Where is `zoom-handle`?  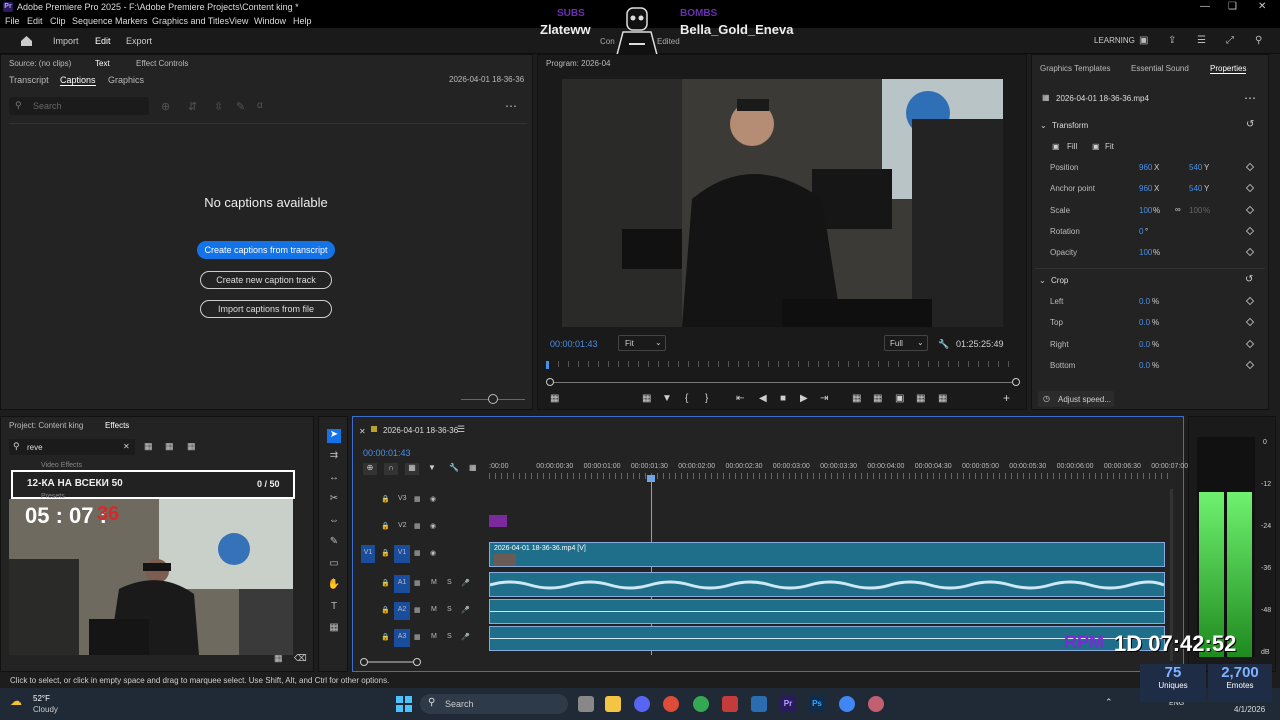 zoom-handle is located at coordinates (493, 399).